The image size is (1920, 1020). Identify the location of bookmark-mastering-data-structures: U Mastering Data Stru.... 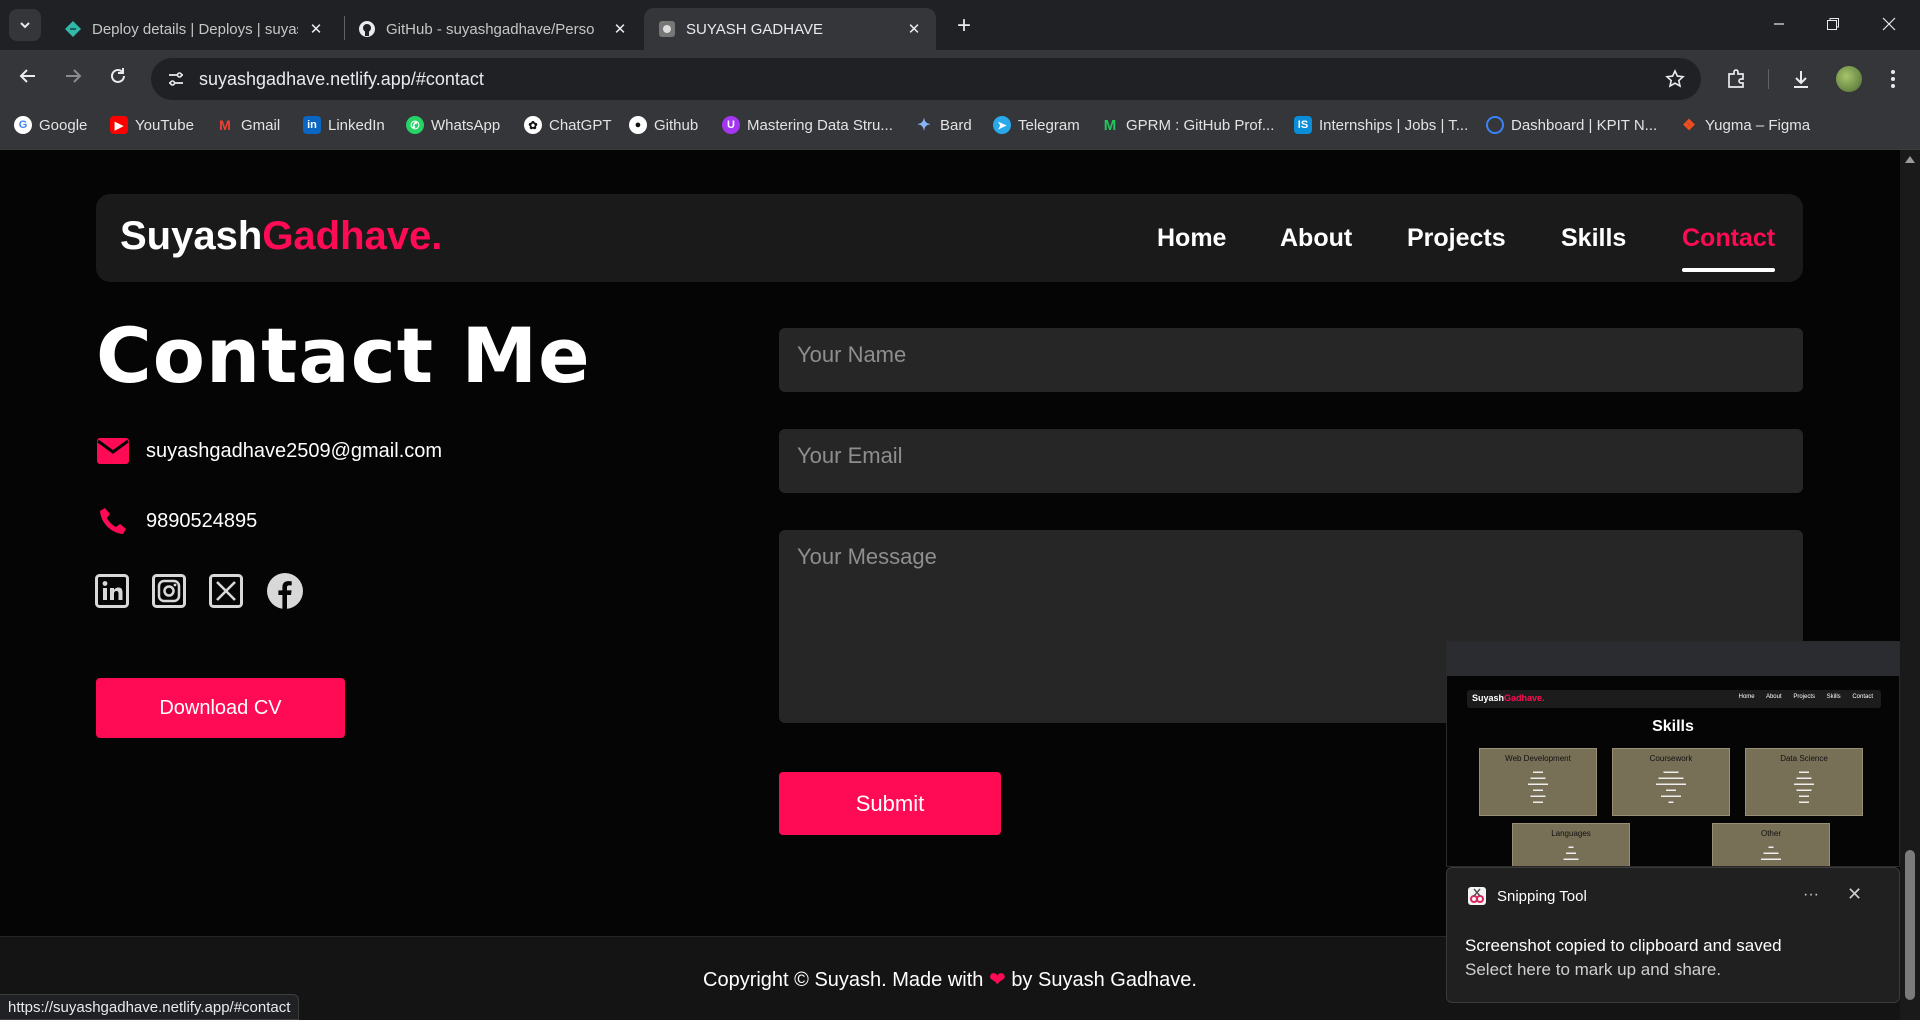
(807, 125).